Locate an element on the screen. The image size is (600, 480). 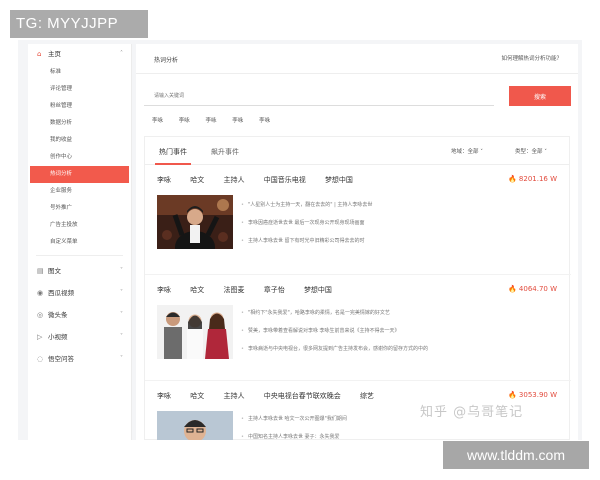
tab-hot-events: 热门事件 is located at coordinates (173, 152).